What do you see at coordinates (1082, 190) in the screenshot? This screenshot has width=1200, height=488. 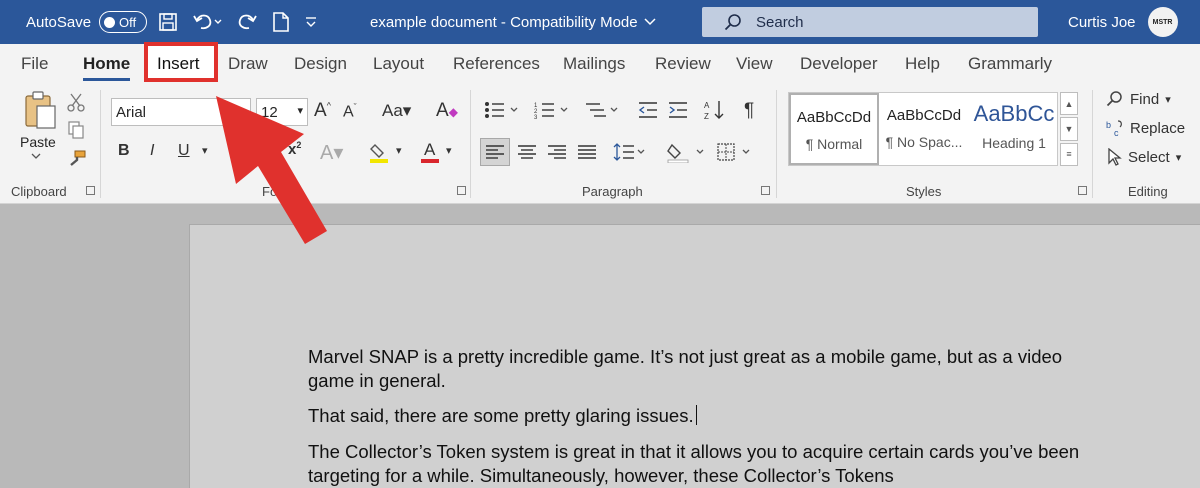 I see `styles-launcher-icon` at bounding box center [1082, 190].